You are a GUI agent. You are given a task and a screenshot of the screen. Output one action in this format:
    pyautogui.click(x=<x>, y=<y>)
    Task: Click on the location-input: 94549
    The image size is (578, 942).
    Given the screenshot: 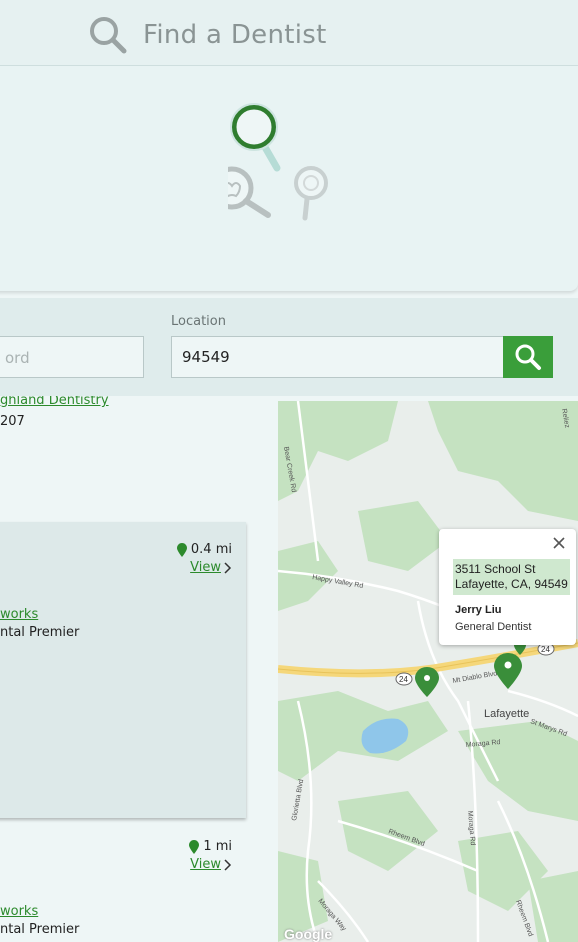 What is the action you would take?
    pyautogui.click(x=337, y=357)
    